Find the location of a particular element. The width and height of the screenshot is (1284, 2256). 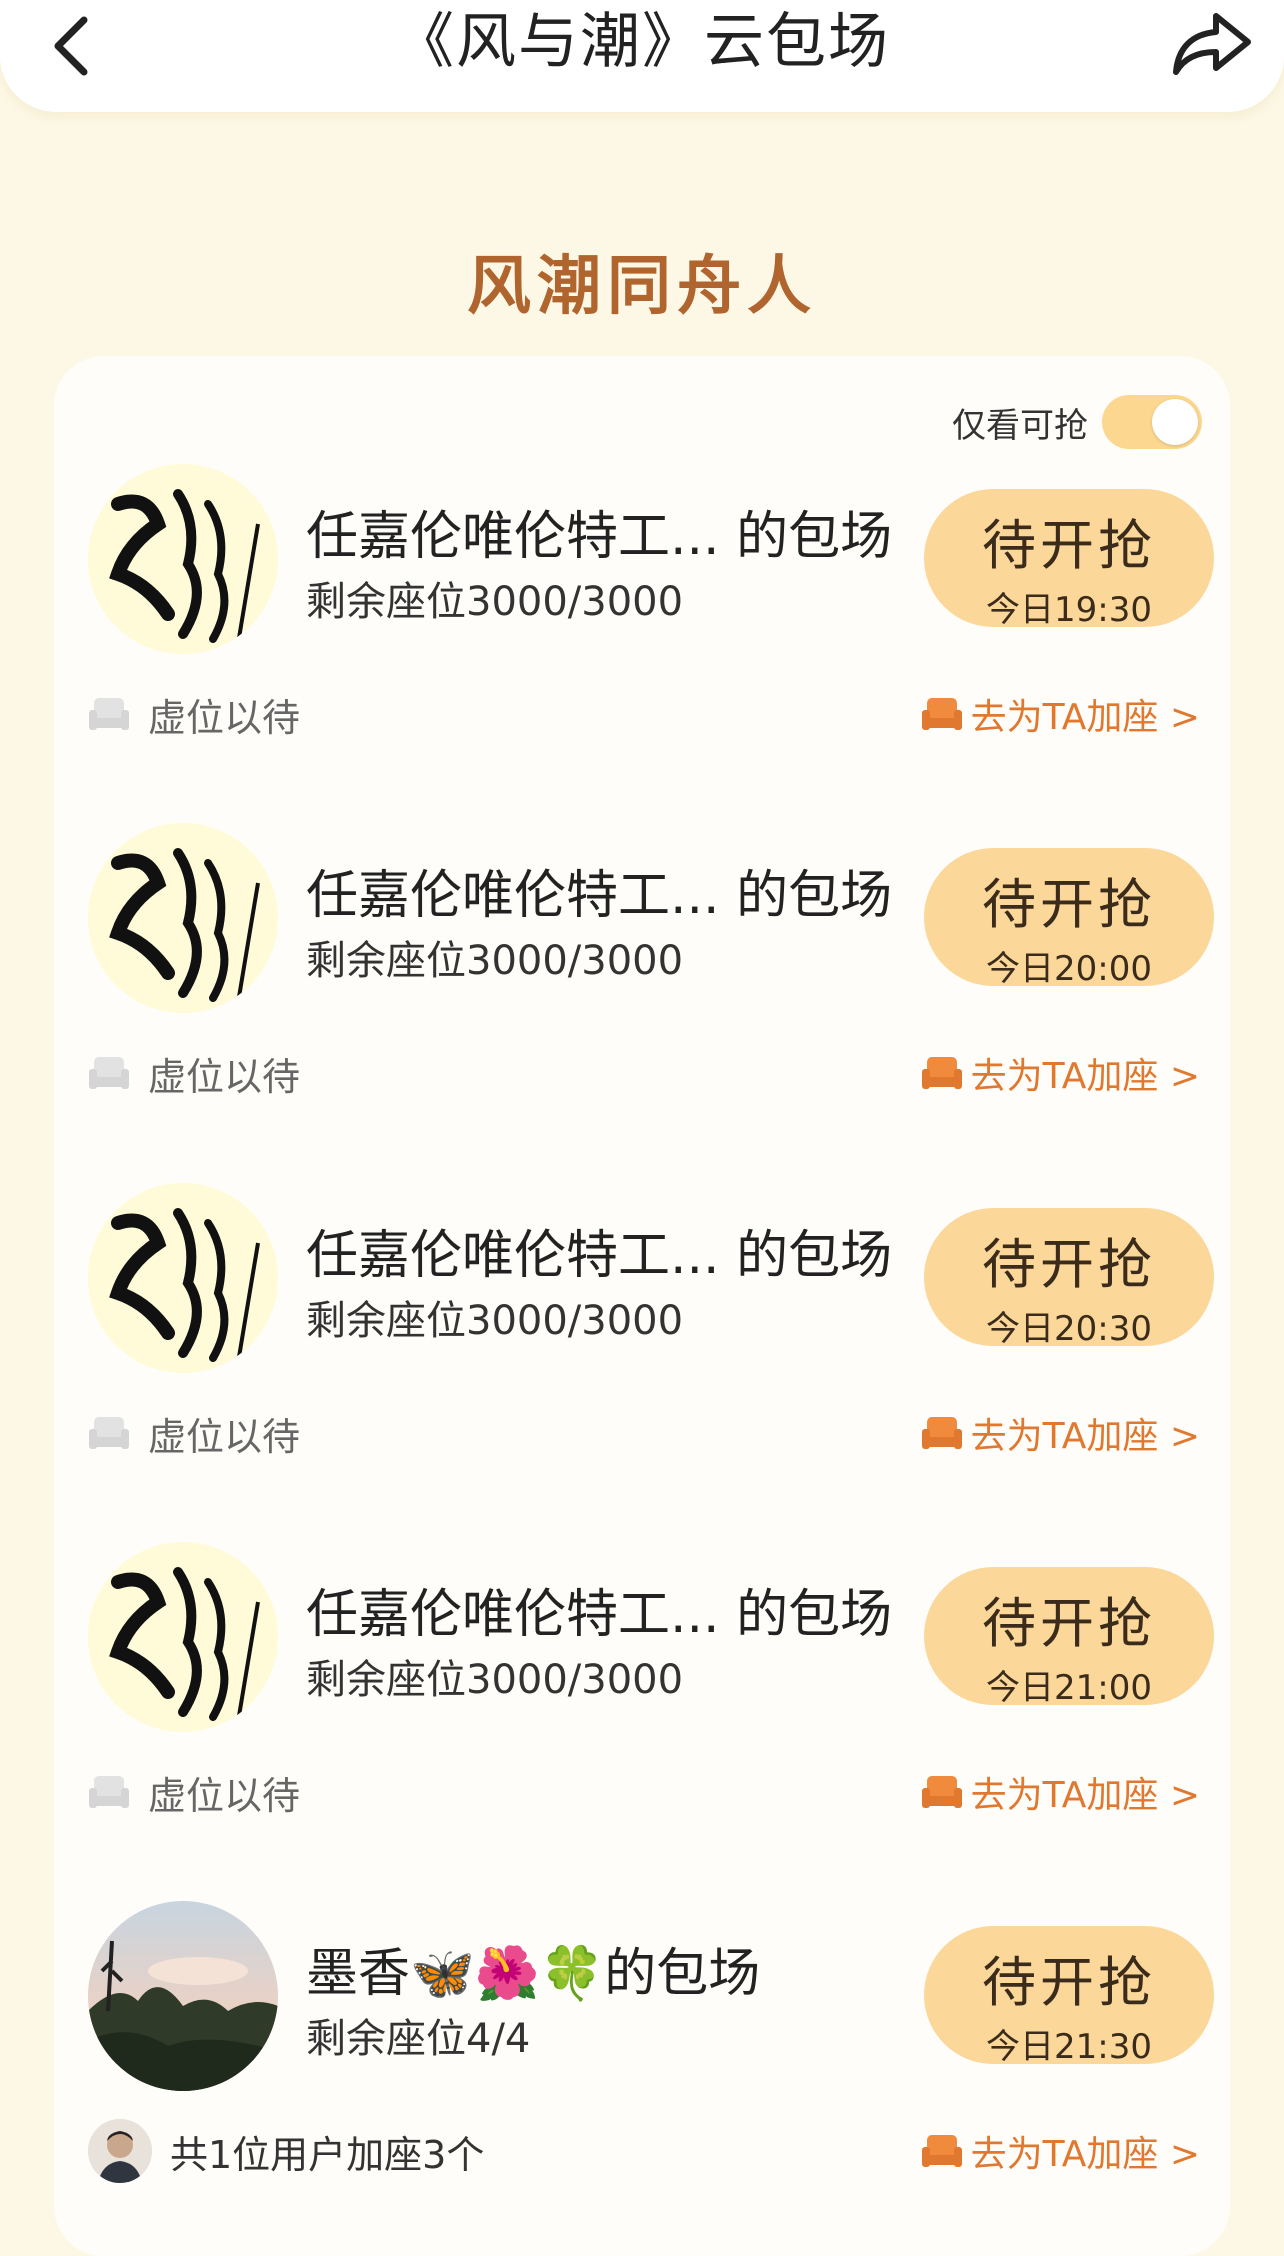

landscape-avatar-image is located at coordinates (183, 1996).